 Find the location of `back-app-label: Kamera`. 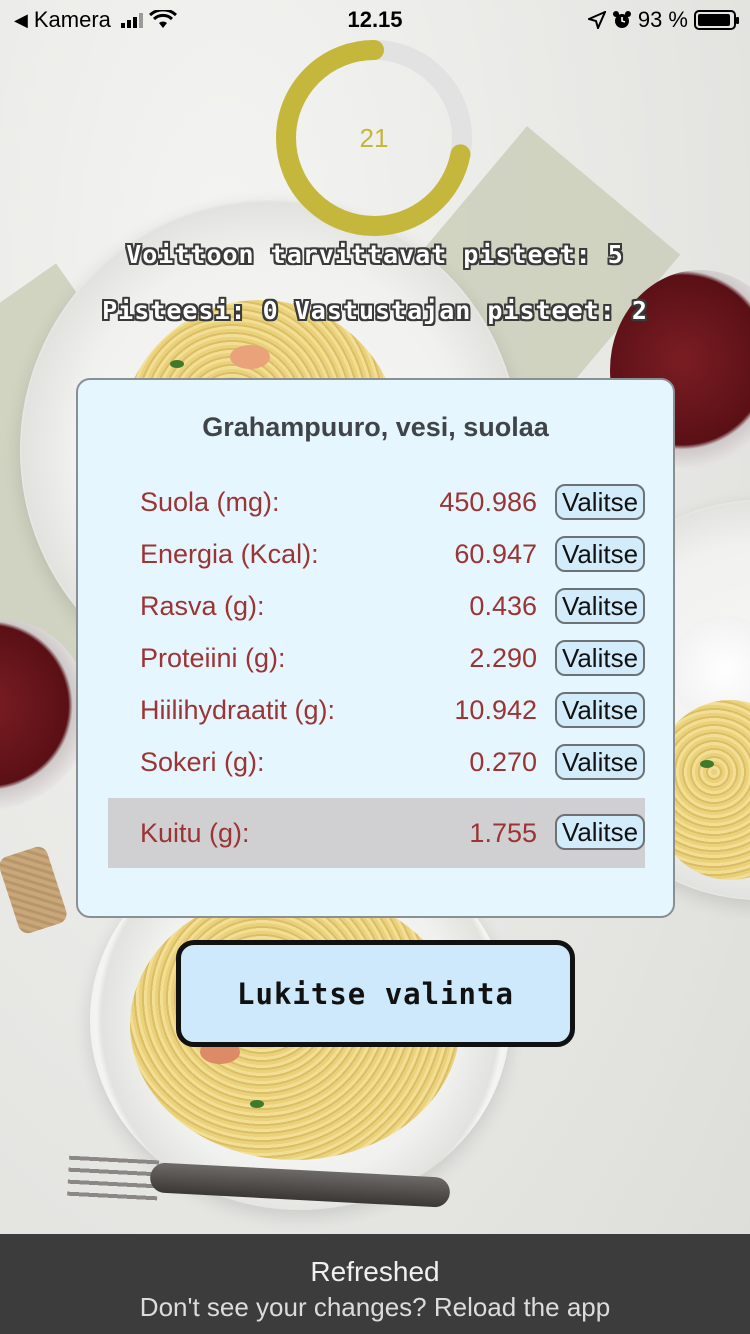

back-app-label: Kamera is located at coordinates (72, 20).